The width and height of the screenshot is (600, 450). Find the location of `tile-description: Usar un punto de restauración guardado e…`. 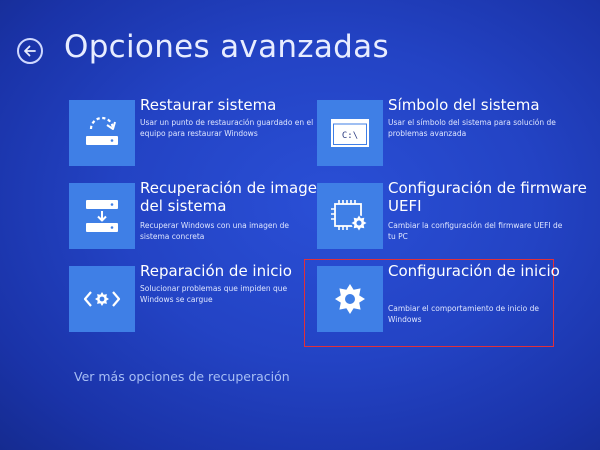

tile-description: Usar un punto de restauración guardado e… is located at coordinates (227, 128).